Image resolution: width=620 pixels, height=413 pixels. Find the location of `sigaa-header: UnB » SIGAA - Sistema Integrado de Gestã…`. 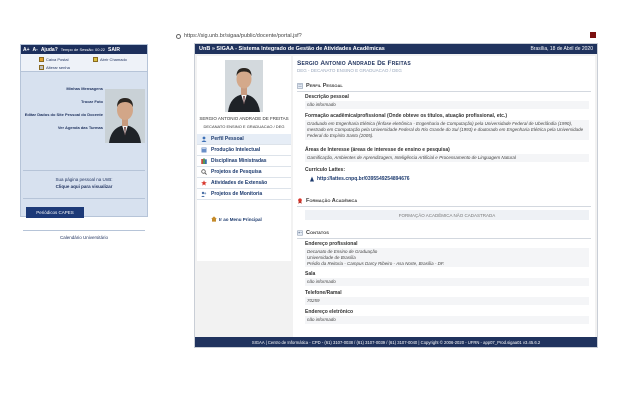

sigaa-header: UnB » SIGAA - Sistema Integrado de Gestã… is located at coordinates (396, 49).